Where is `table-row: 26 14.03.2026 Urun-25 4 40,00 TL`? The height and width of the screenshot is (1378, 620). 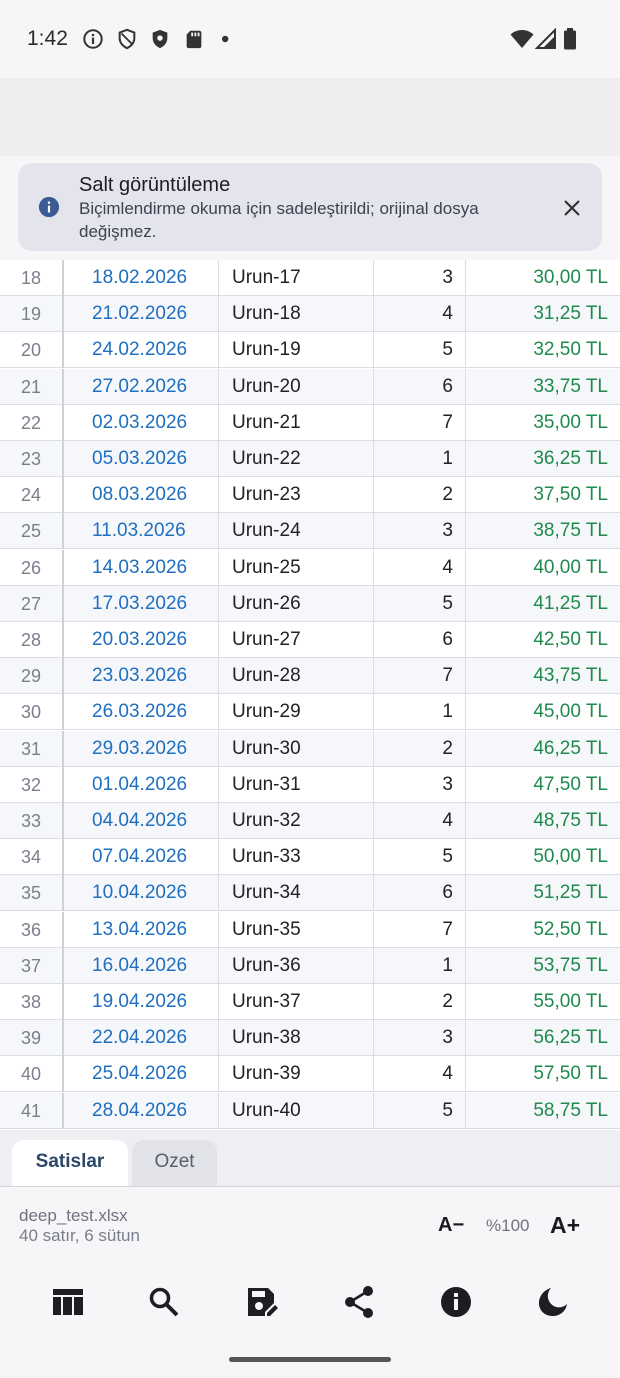
table-row: 26 14.03.2026 Urun-25 4 40,00 TL is located at coordinates (310, 567).